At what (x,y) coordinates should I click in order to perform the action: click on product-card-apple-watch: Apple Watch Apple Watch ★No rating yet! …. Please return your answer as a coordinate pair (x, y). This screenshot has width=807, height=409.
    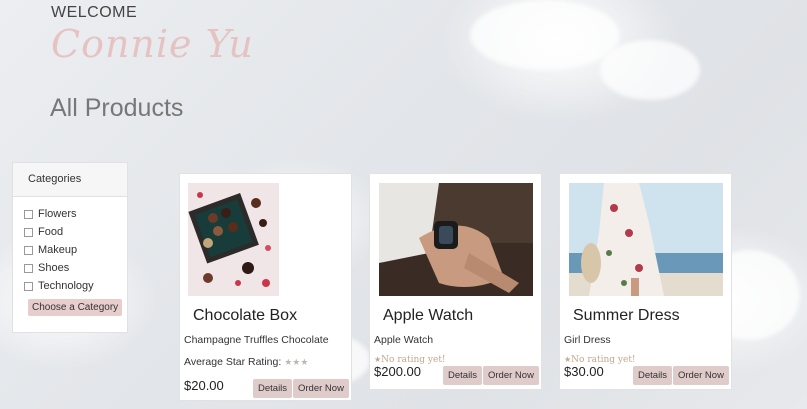
    Looking at the image, I should click on (455, 281).